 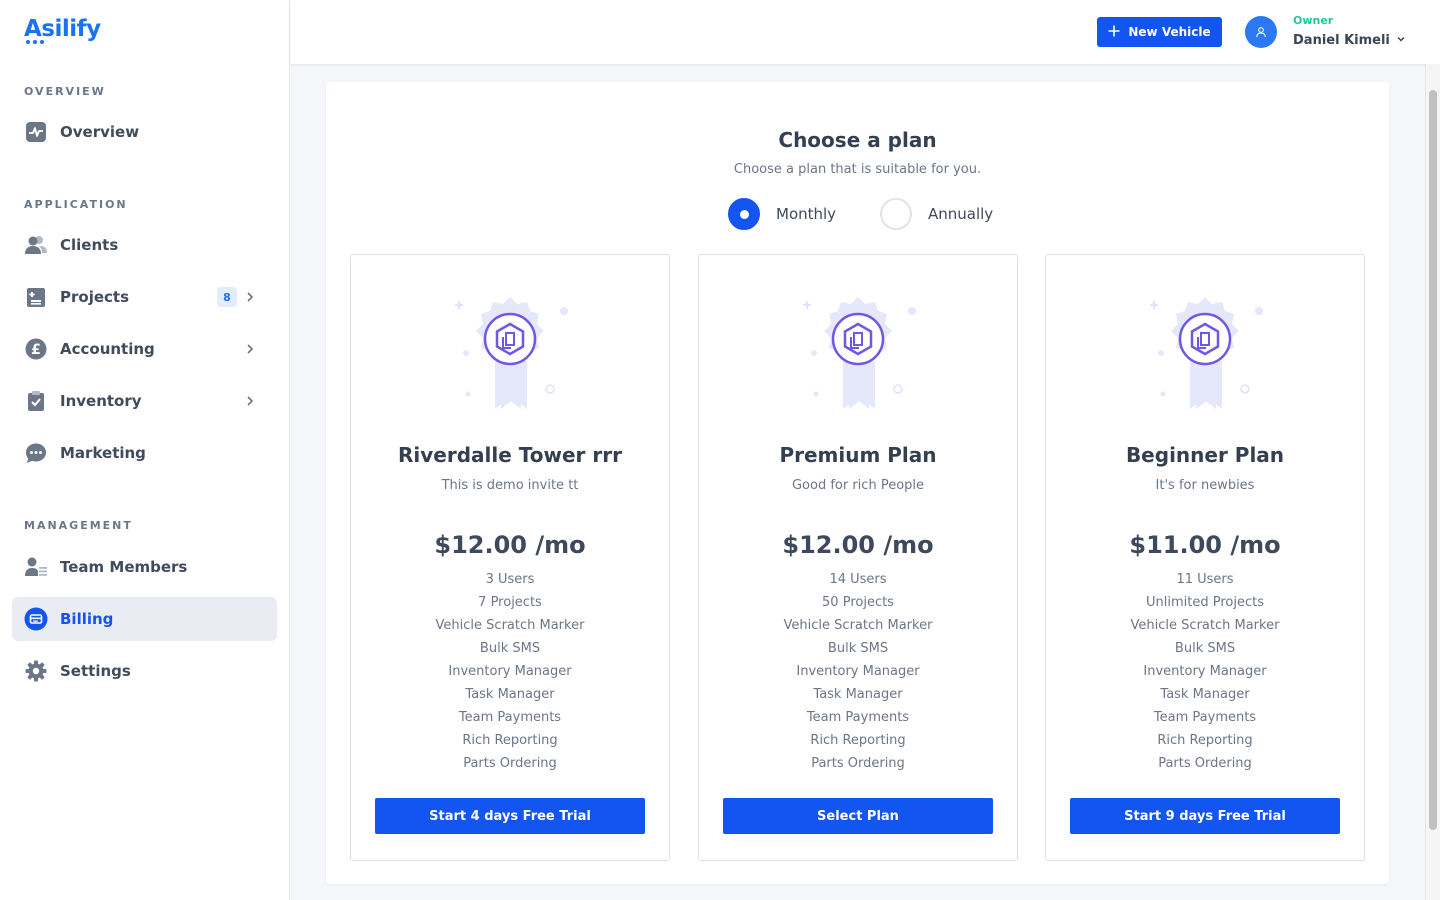 I want to click on plan-name: Beginner Plan, so click(x=1205, y=455).